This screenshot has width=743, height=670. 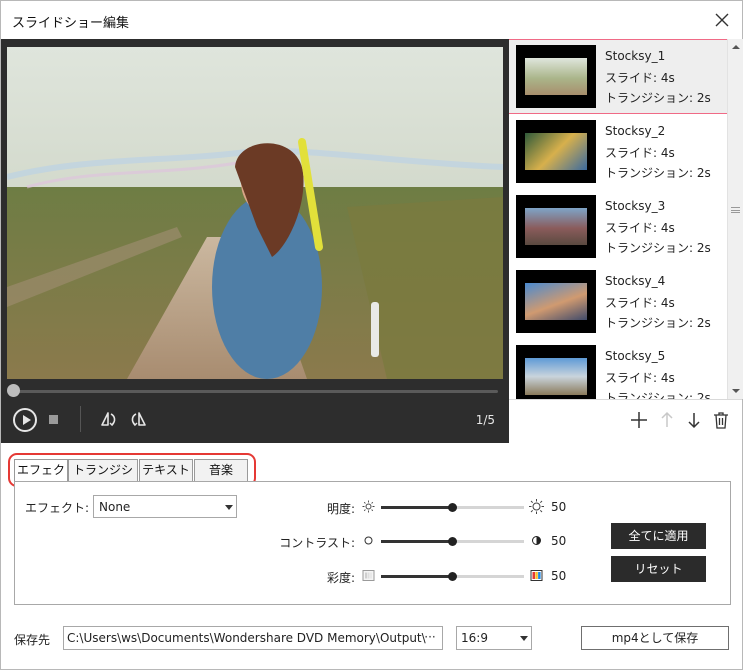 I want to click on stop-button, so click(x=53, y=419).